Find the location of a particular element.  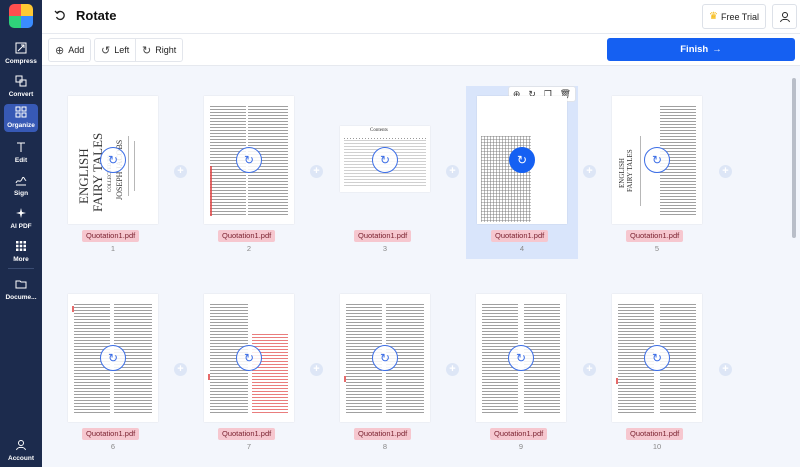

page-card-7: ↻ Quotation1.pdf 7 is located at coordinates (249, 374).